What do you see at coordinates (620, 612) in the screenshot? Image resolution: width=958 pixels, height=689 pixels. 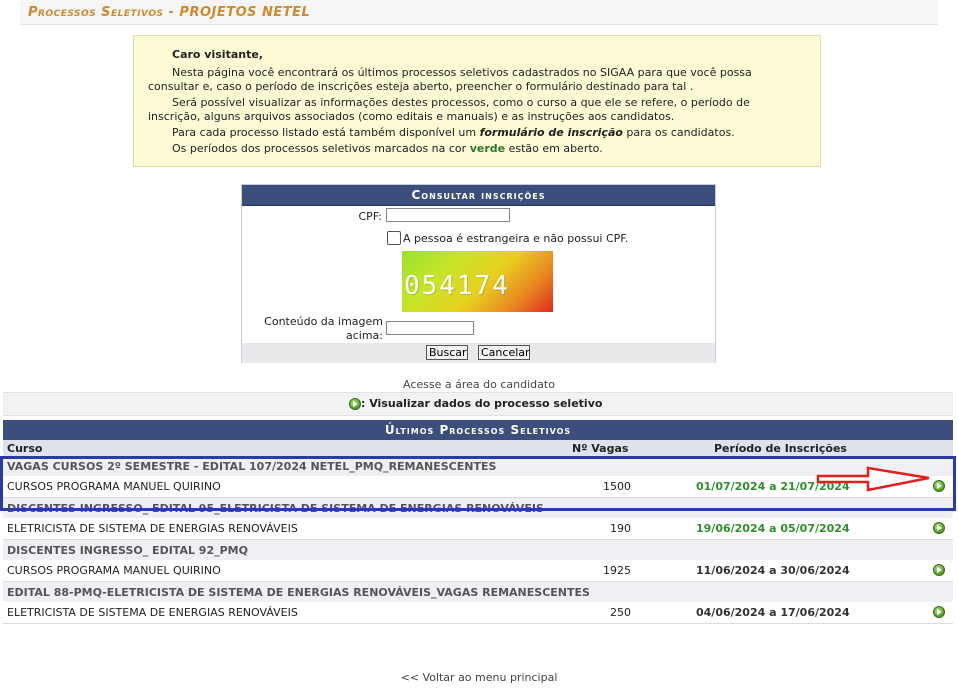 I see `vacancies: 250` at bounding box center [620, 612].